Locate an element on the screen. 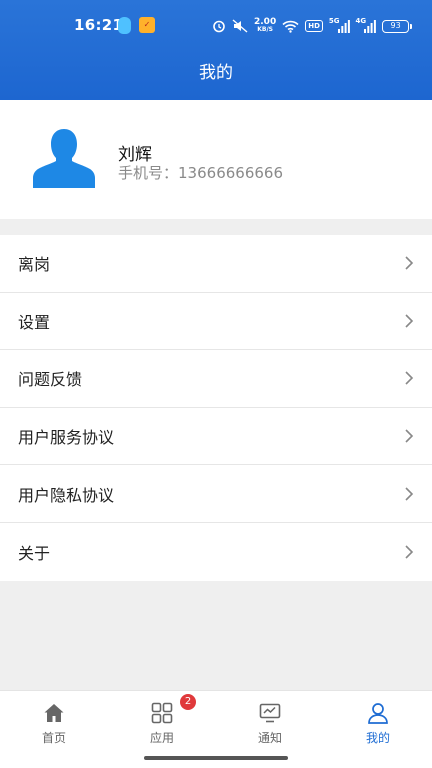  menu-item-label: 设置 is located at coordinates (34, 322).